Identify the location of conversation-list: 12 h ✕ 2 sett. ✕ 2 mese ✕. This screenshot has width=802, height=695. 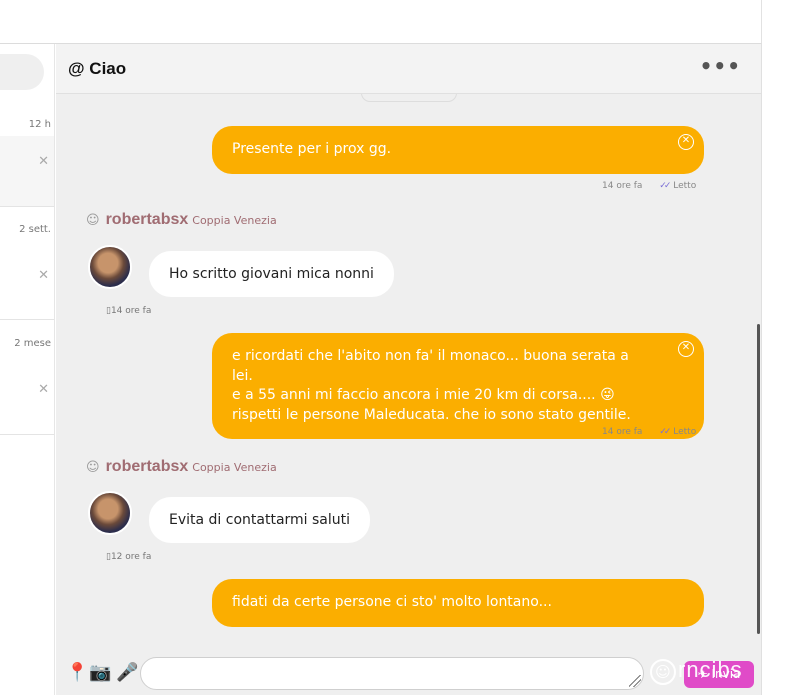
(27, 369).